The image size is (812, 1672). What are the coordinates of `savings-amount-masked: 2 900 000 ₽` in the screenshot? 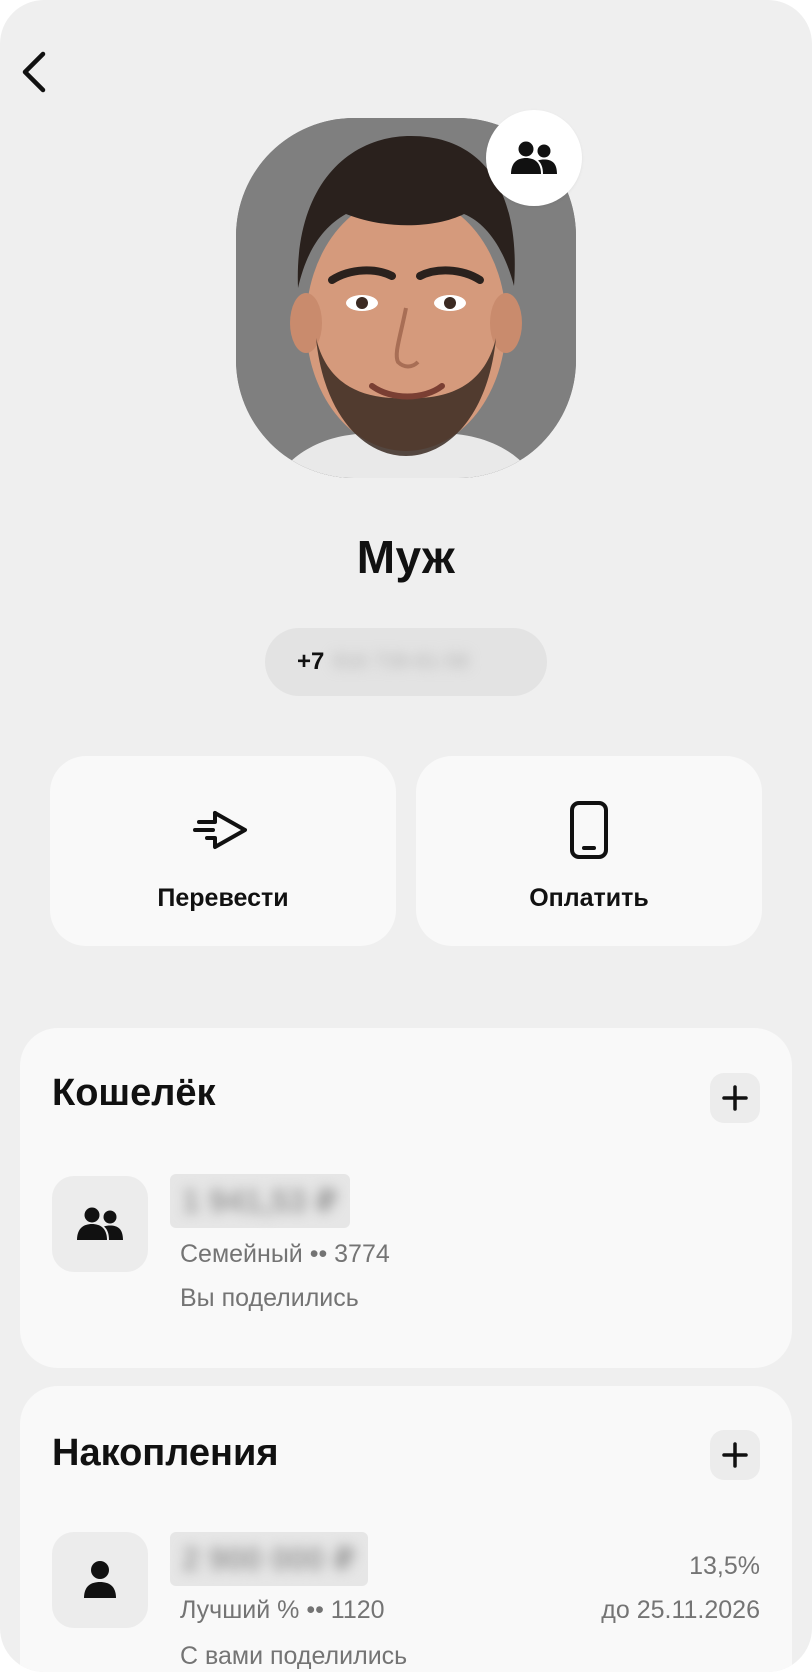 It's located at (269, 1559).